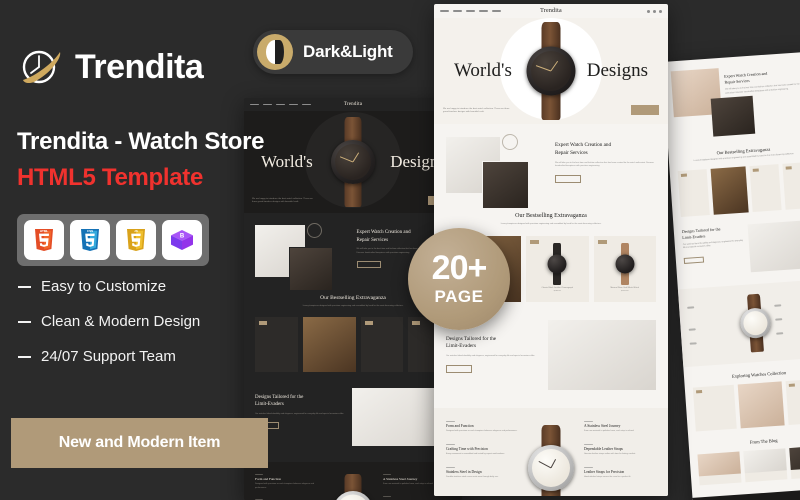 This screenshot has height=500, width=800. What do you see at coordinates (90, 231) in the screenshot?
I see `svg-text: CSS` at bounding box center [90, 231].